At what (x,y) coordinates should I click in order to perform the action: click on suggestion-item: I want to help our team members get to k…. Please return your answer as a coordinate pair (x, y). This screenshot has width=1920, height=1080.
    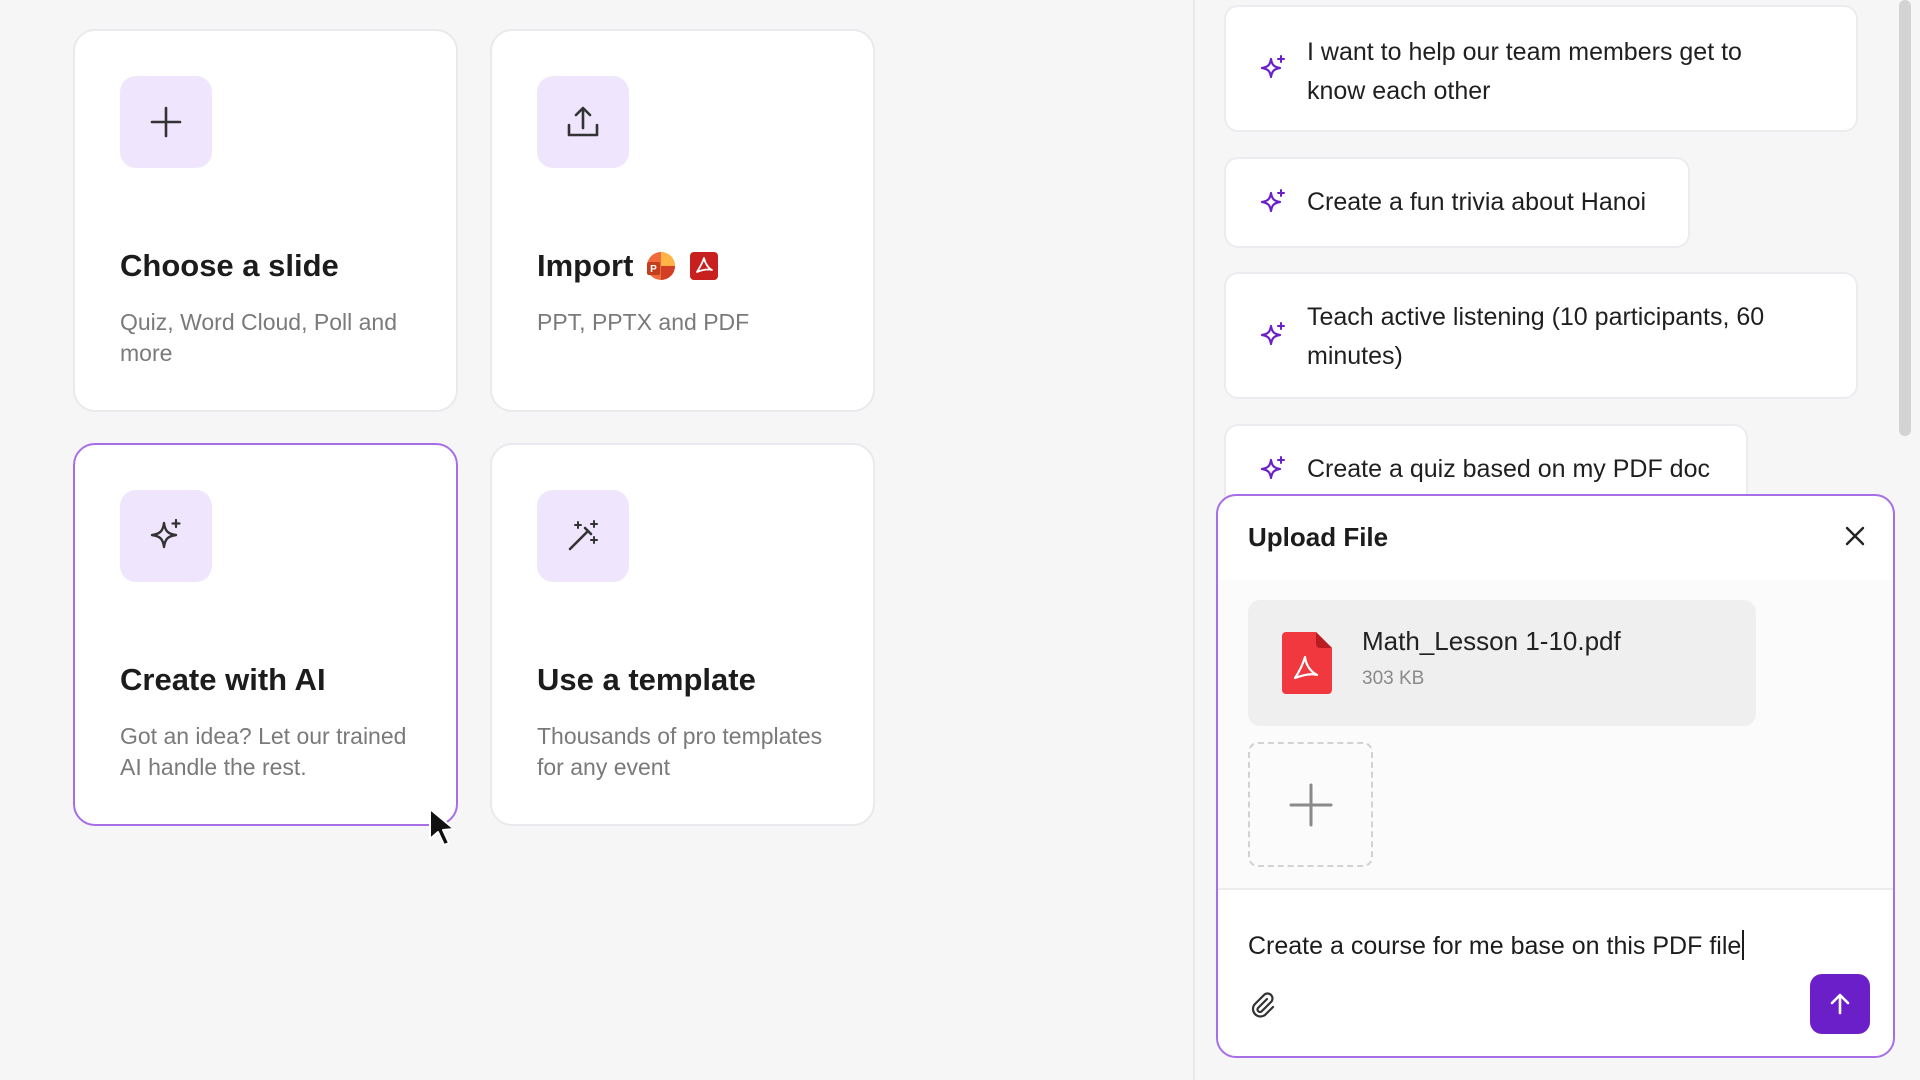
    Looking at the image, I should click on (1541, 68).